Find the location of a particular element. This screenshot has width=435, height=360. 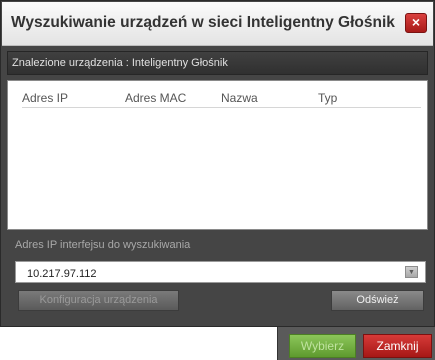

chevron-down-icon: ▼ is located at coordinates (411, 272).